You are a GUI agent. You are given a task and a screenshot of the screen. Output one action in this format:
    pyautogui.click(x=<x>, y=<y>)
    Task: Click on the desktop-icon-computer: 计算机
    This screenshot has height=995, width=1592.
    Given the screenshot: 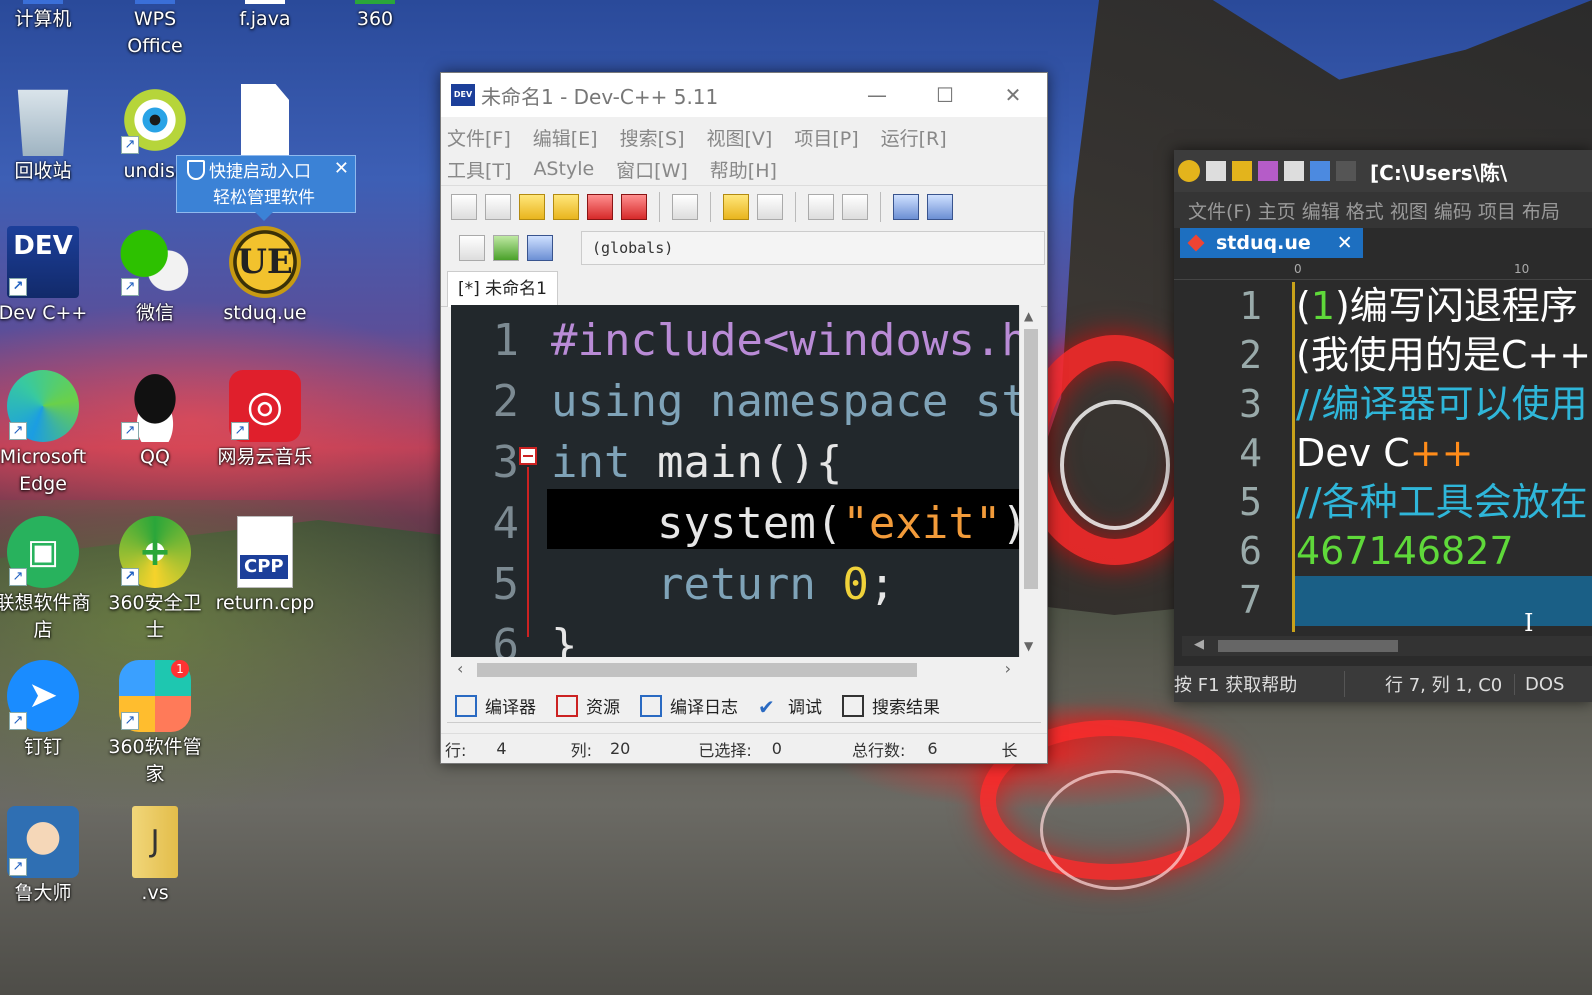 What is the action you would take?
    pyautogui.click(x=49, y=16)
    